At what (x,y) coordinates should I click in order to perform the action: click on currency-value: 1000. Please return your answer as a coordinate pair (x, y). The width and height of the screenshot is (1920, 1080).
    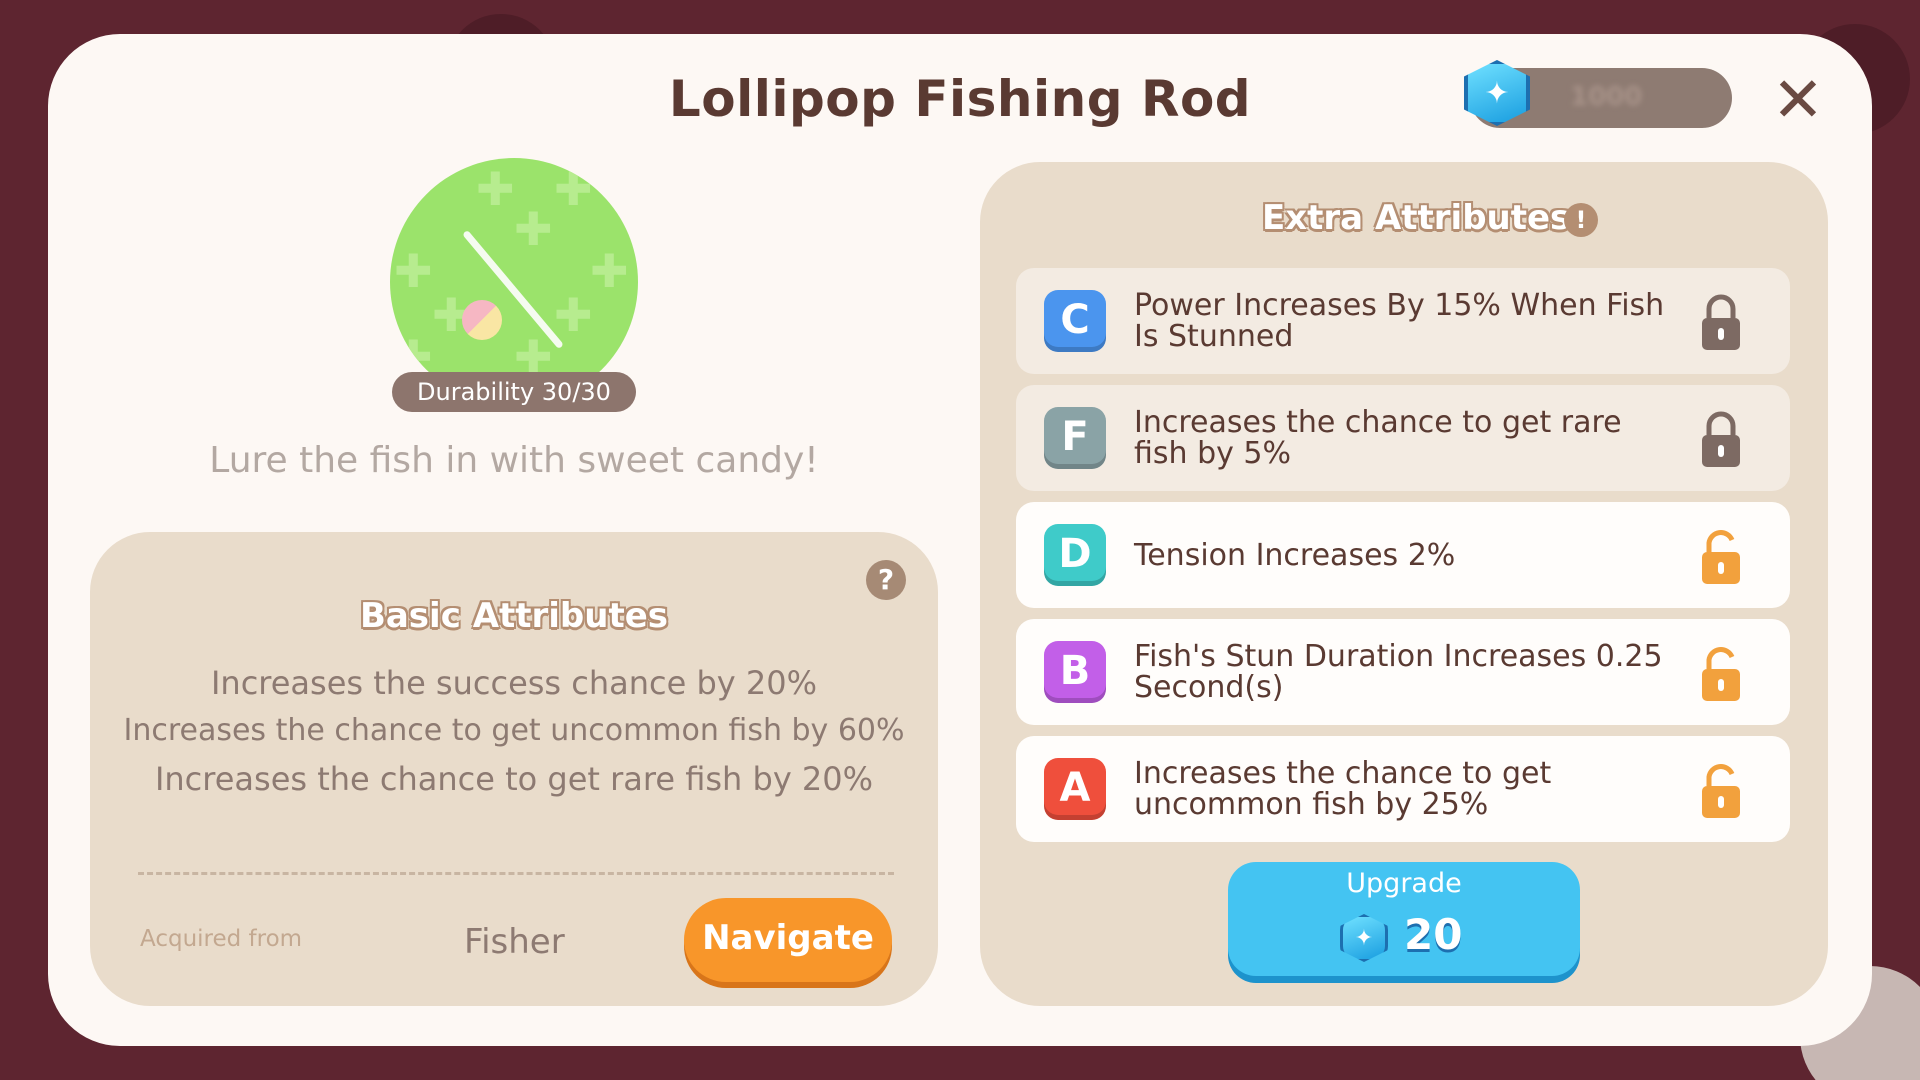
    Looking at the image, I should click on (1606, 97).